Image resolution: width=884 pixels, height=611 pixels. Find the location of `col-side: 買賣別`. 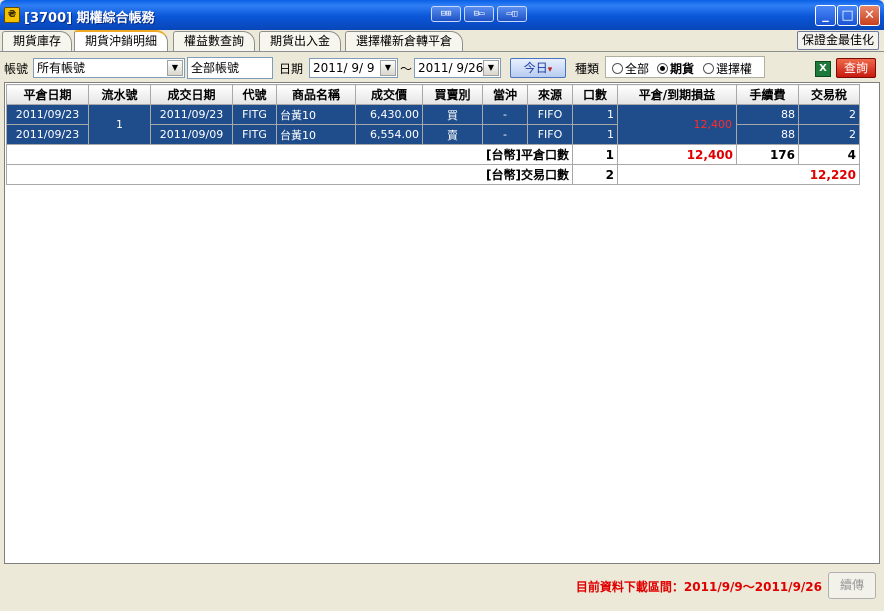

col-side: 買賣別 is located at coordinates (452, 94).